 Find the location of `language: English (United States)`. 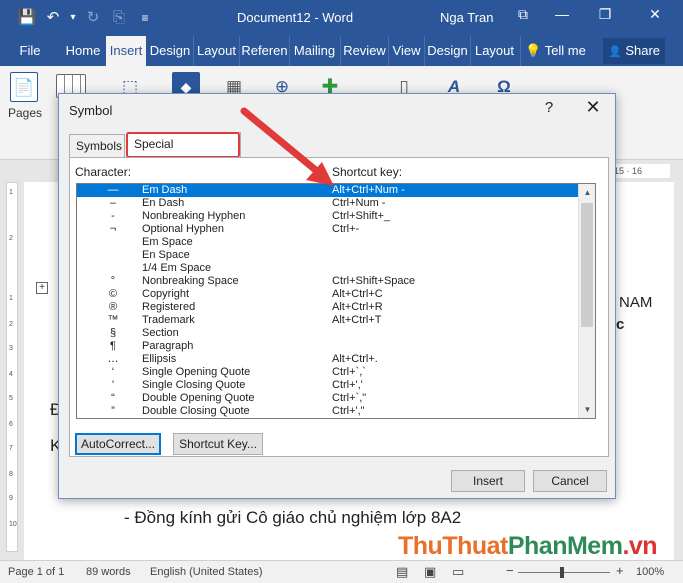

language: English (United States) is located at coordinates (206, 572).